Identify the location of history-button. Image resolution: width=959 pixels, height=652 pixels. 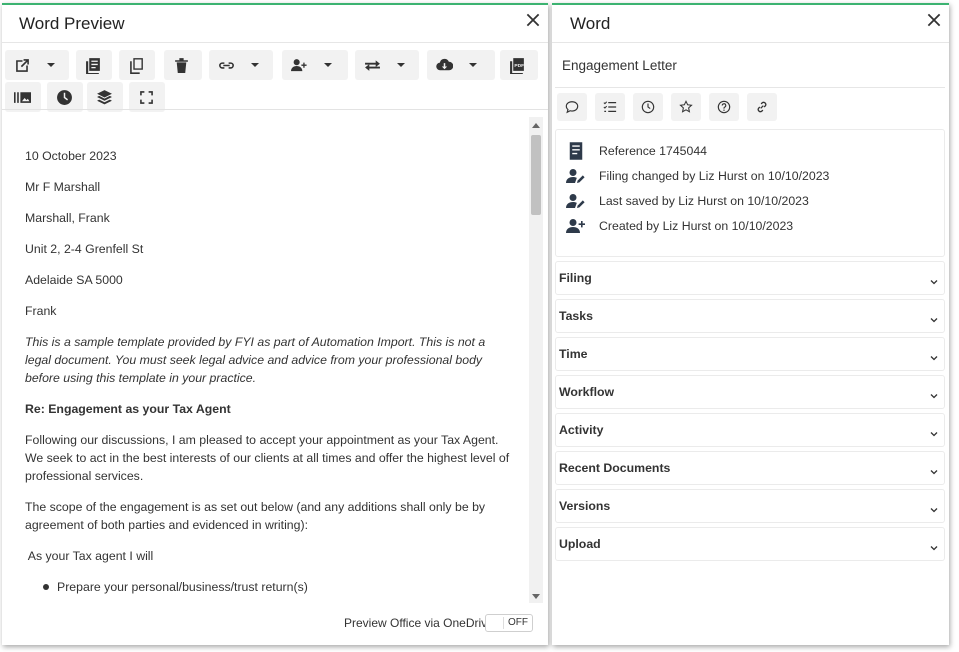
(65, 97).